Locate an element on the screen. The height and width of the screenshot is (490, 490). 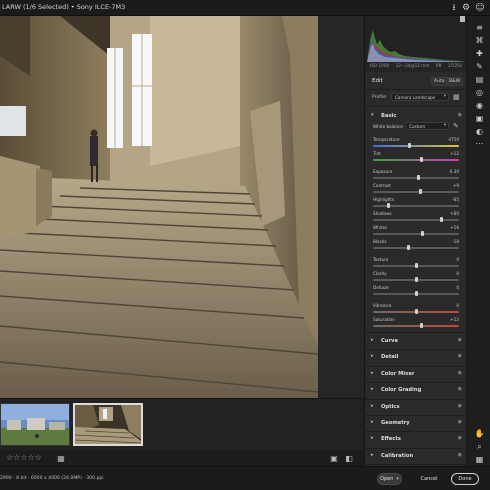
white-balance-value: Custom is located at coordinates (417, 126).